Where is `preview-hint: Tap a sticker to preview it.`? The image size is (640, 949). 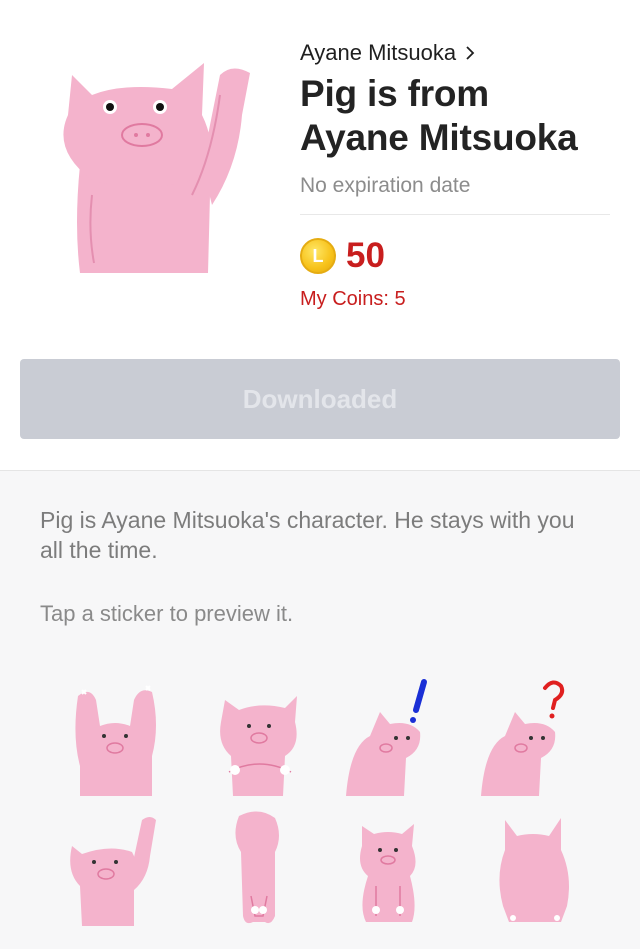
preview-hint: Tap a sticker to preview it. is located at coordinates (167, 613).